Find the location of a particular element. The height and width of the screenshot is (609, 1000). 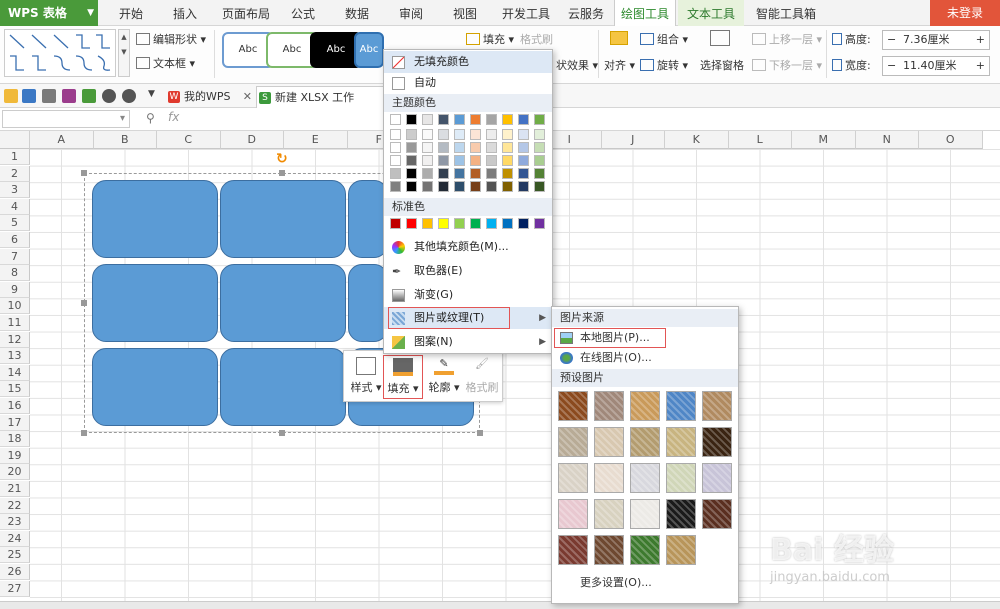

row-header: 18 is located at coordinates (15, 439).